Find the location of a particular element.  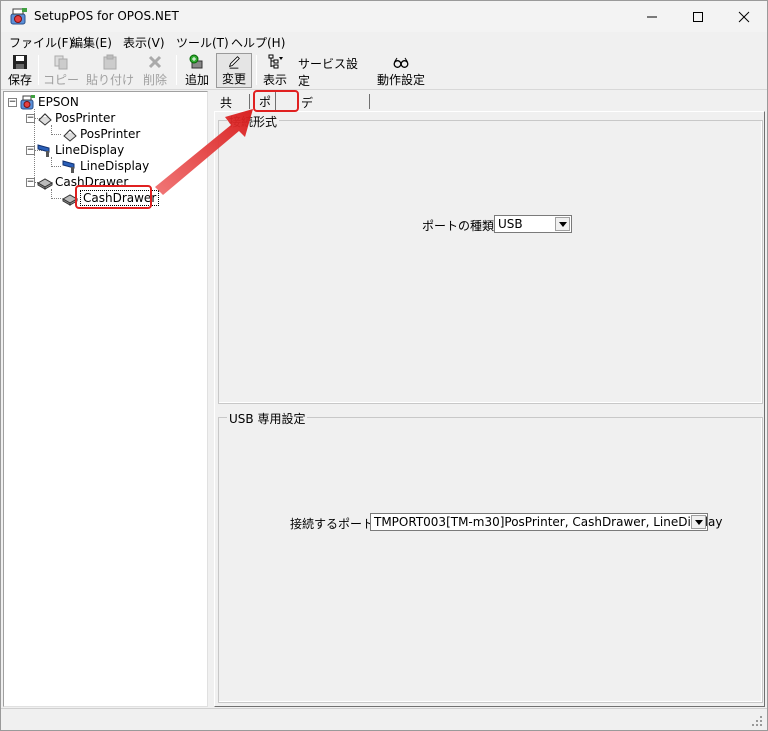

panel-splitter is located at coordinates (211, 399).